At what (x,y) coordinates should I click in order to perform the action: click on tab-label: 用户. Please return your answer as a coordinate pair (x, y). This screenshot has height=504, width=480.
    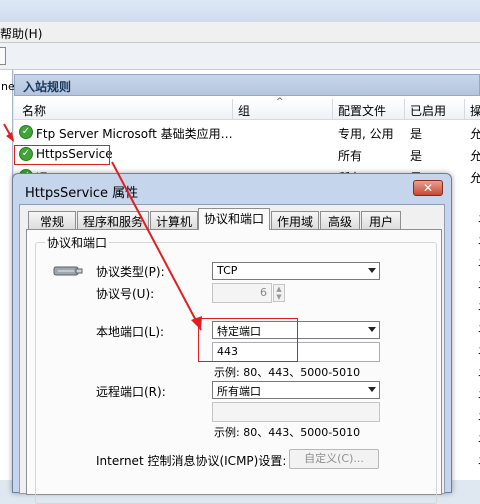
    Looking at the image, I should click on (380, 222).